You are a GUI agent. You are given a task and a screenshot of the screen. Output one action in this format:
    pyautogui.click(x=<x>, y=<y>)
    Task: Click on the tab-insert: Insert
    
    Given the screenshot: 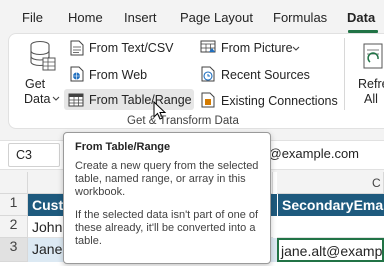 What is the action you would take?
    pyautogui.click(x=140, y=17)
    